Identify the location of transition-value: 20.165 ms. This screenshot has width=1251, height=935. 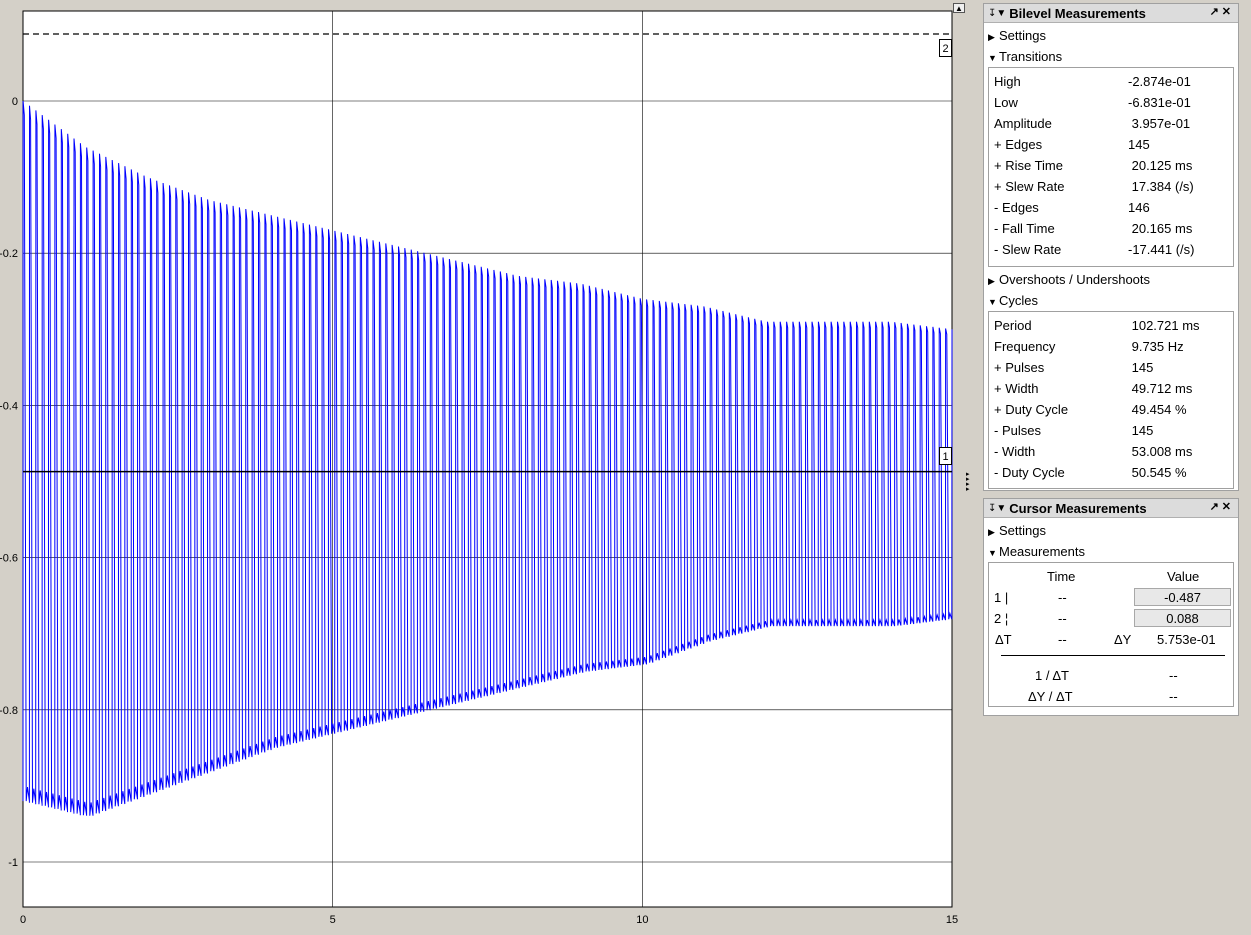
(1160, 228).